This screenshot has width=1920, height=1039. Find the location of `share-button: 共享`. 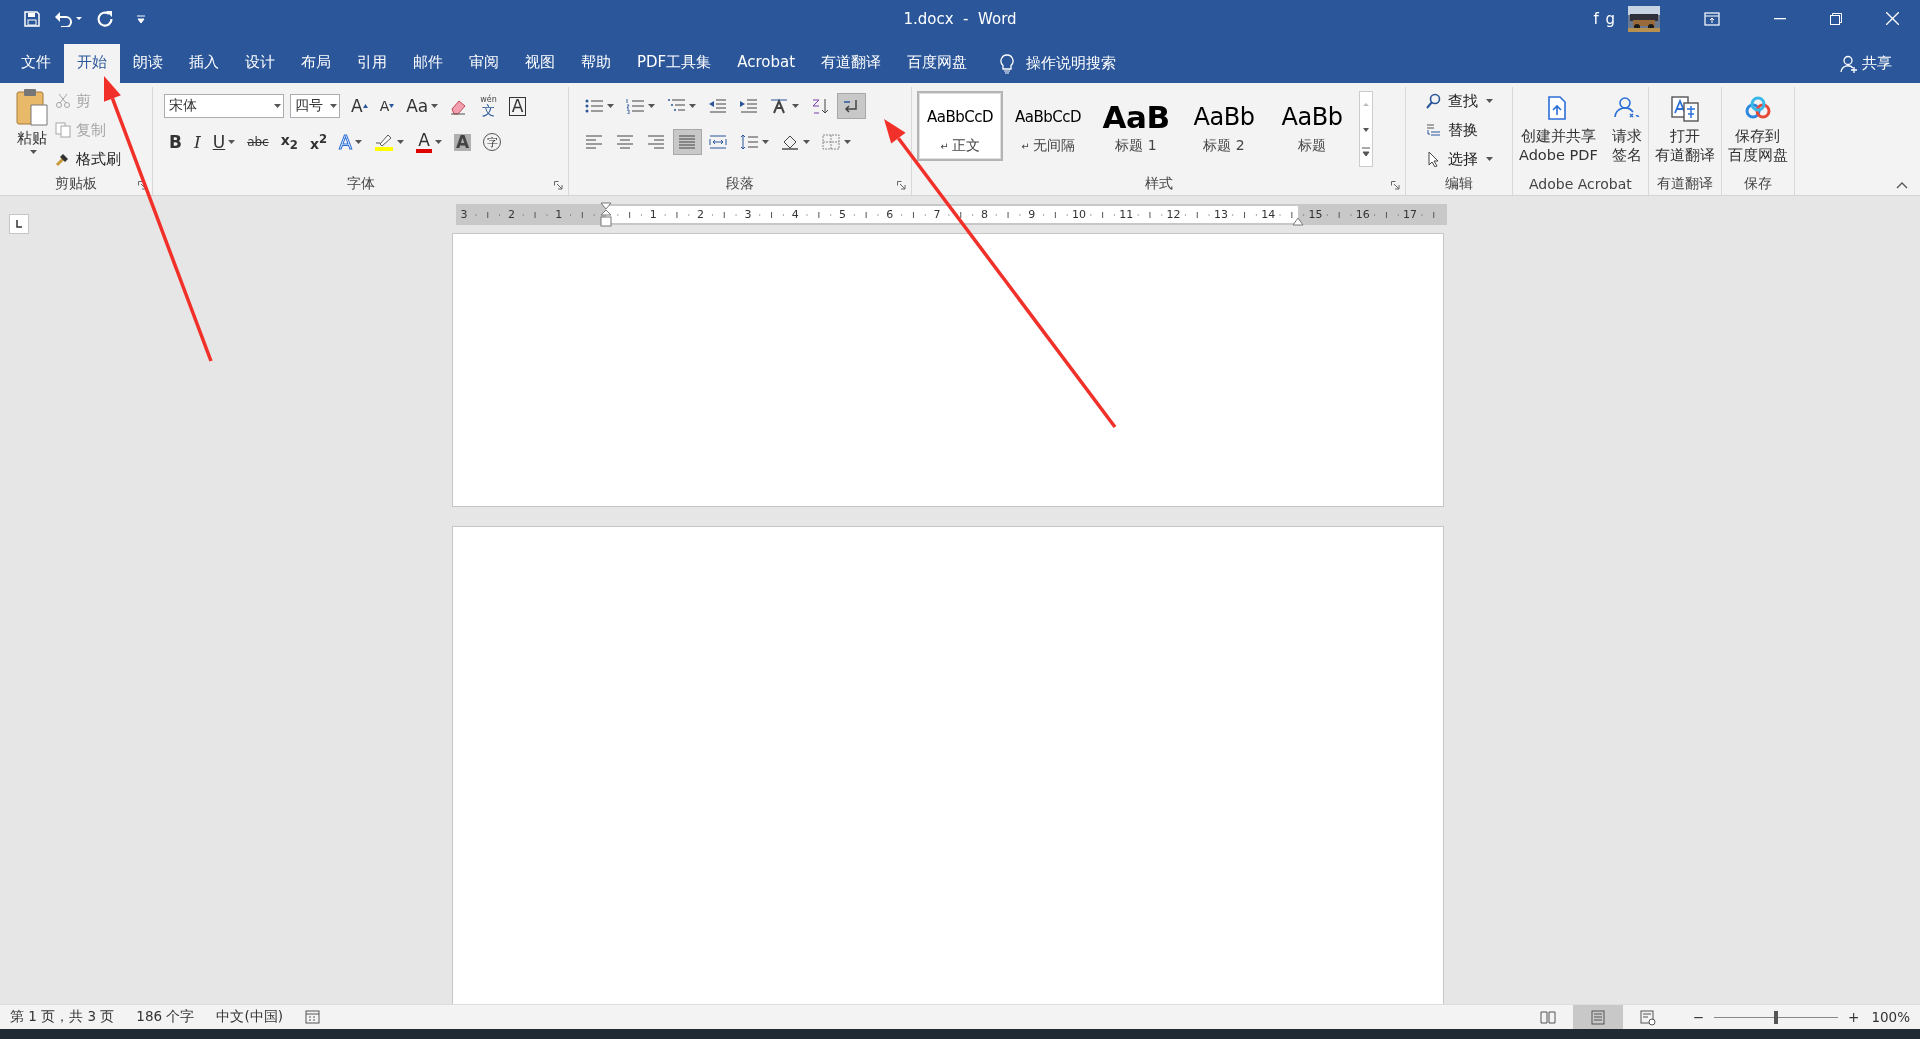

share-button: 共享 is located at coordinates (1866, 63).